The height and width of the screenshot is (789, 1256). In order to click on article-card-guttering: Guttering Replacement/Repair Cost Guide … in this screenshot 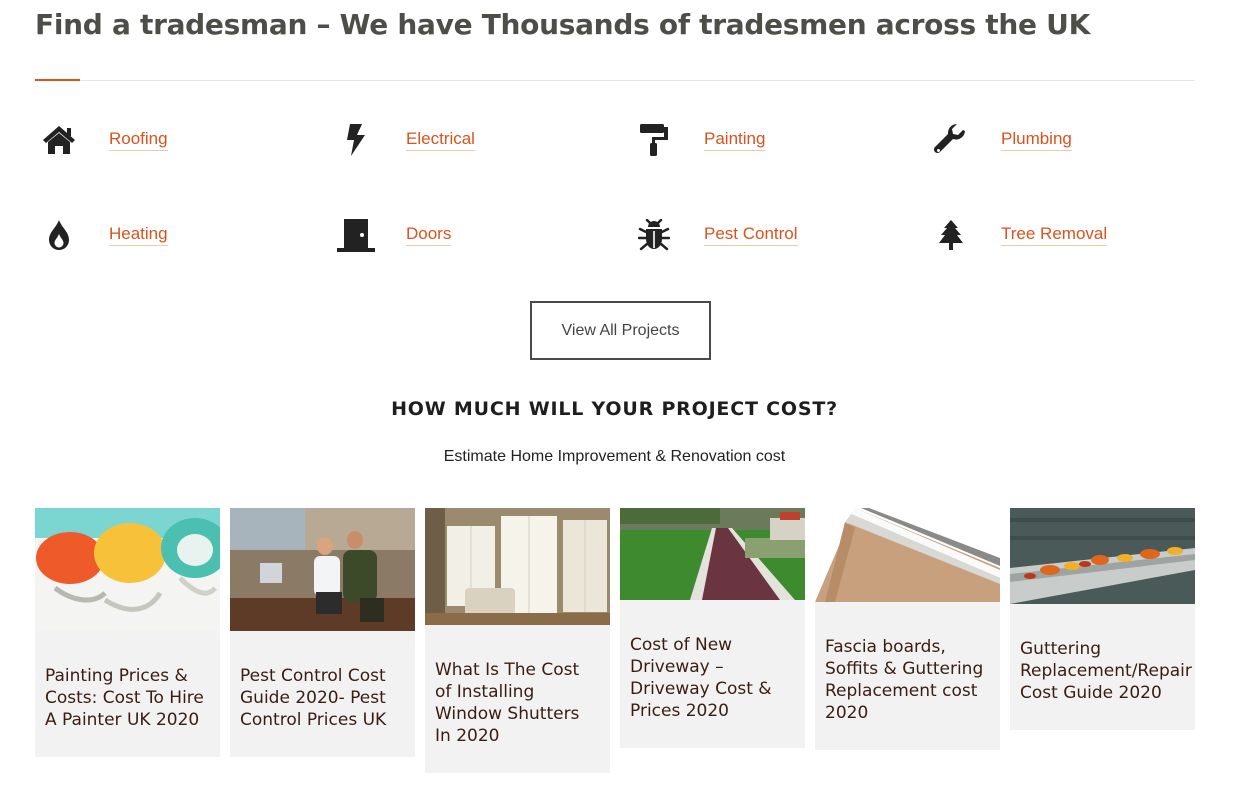, I will do `click(1102, 619)`.